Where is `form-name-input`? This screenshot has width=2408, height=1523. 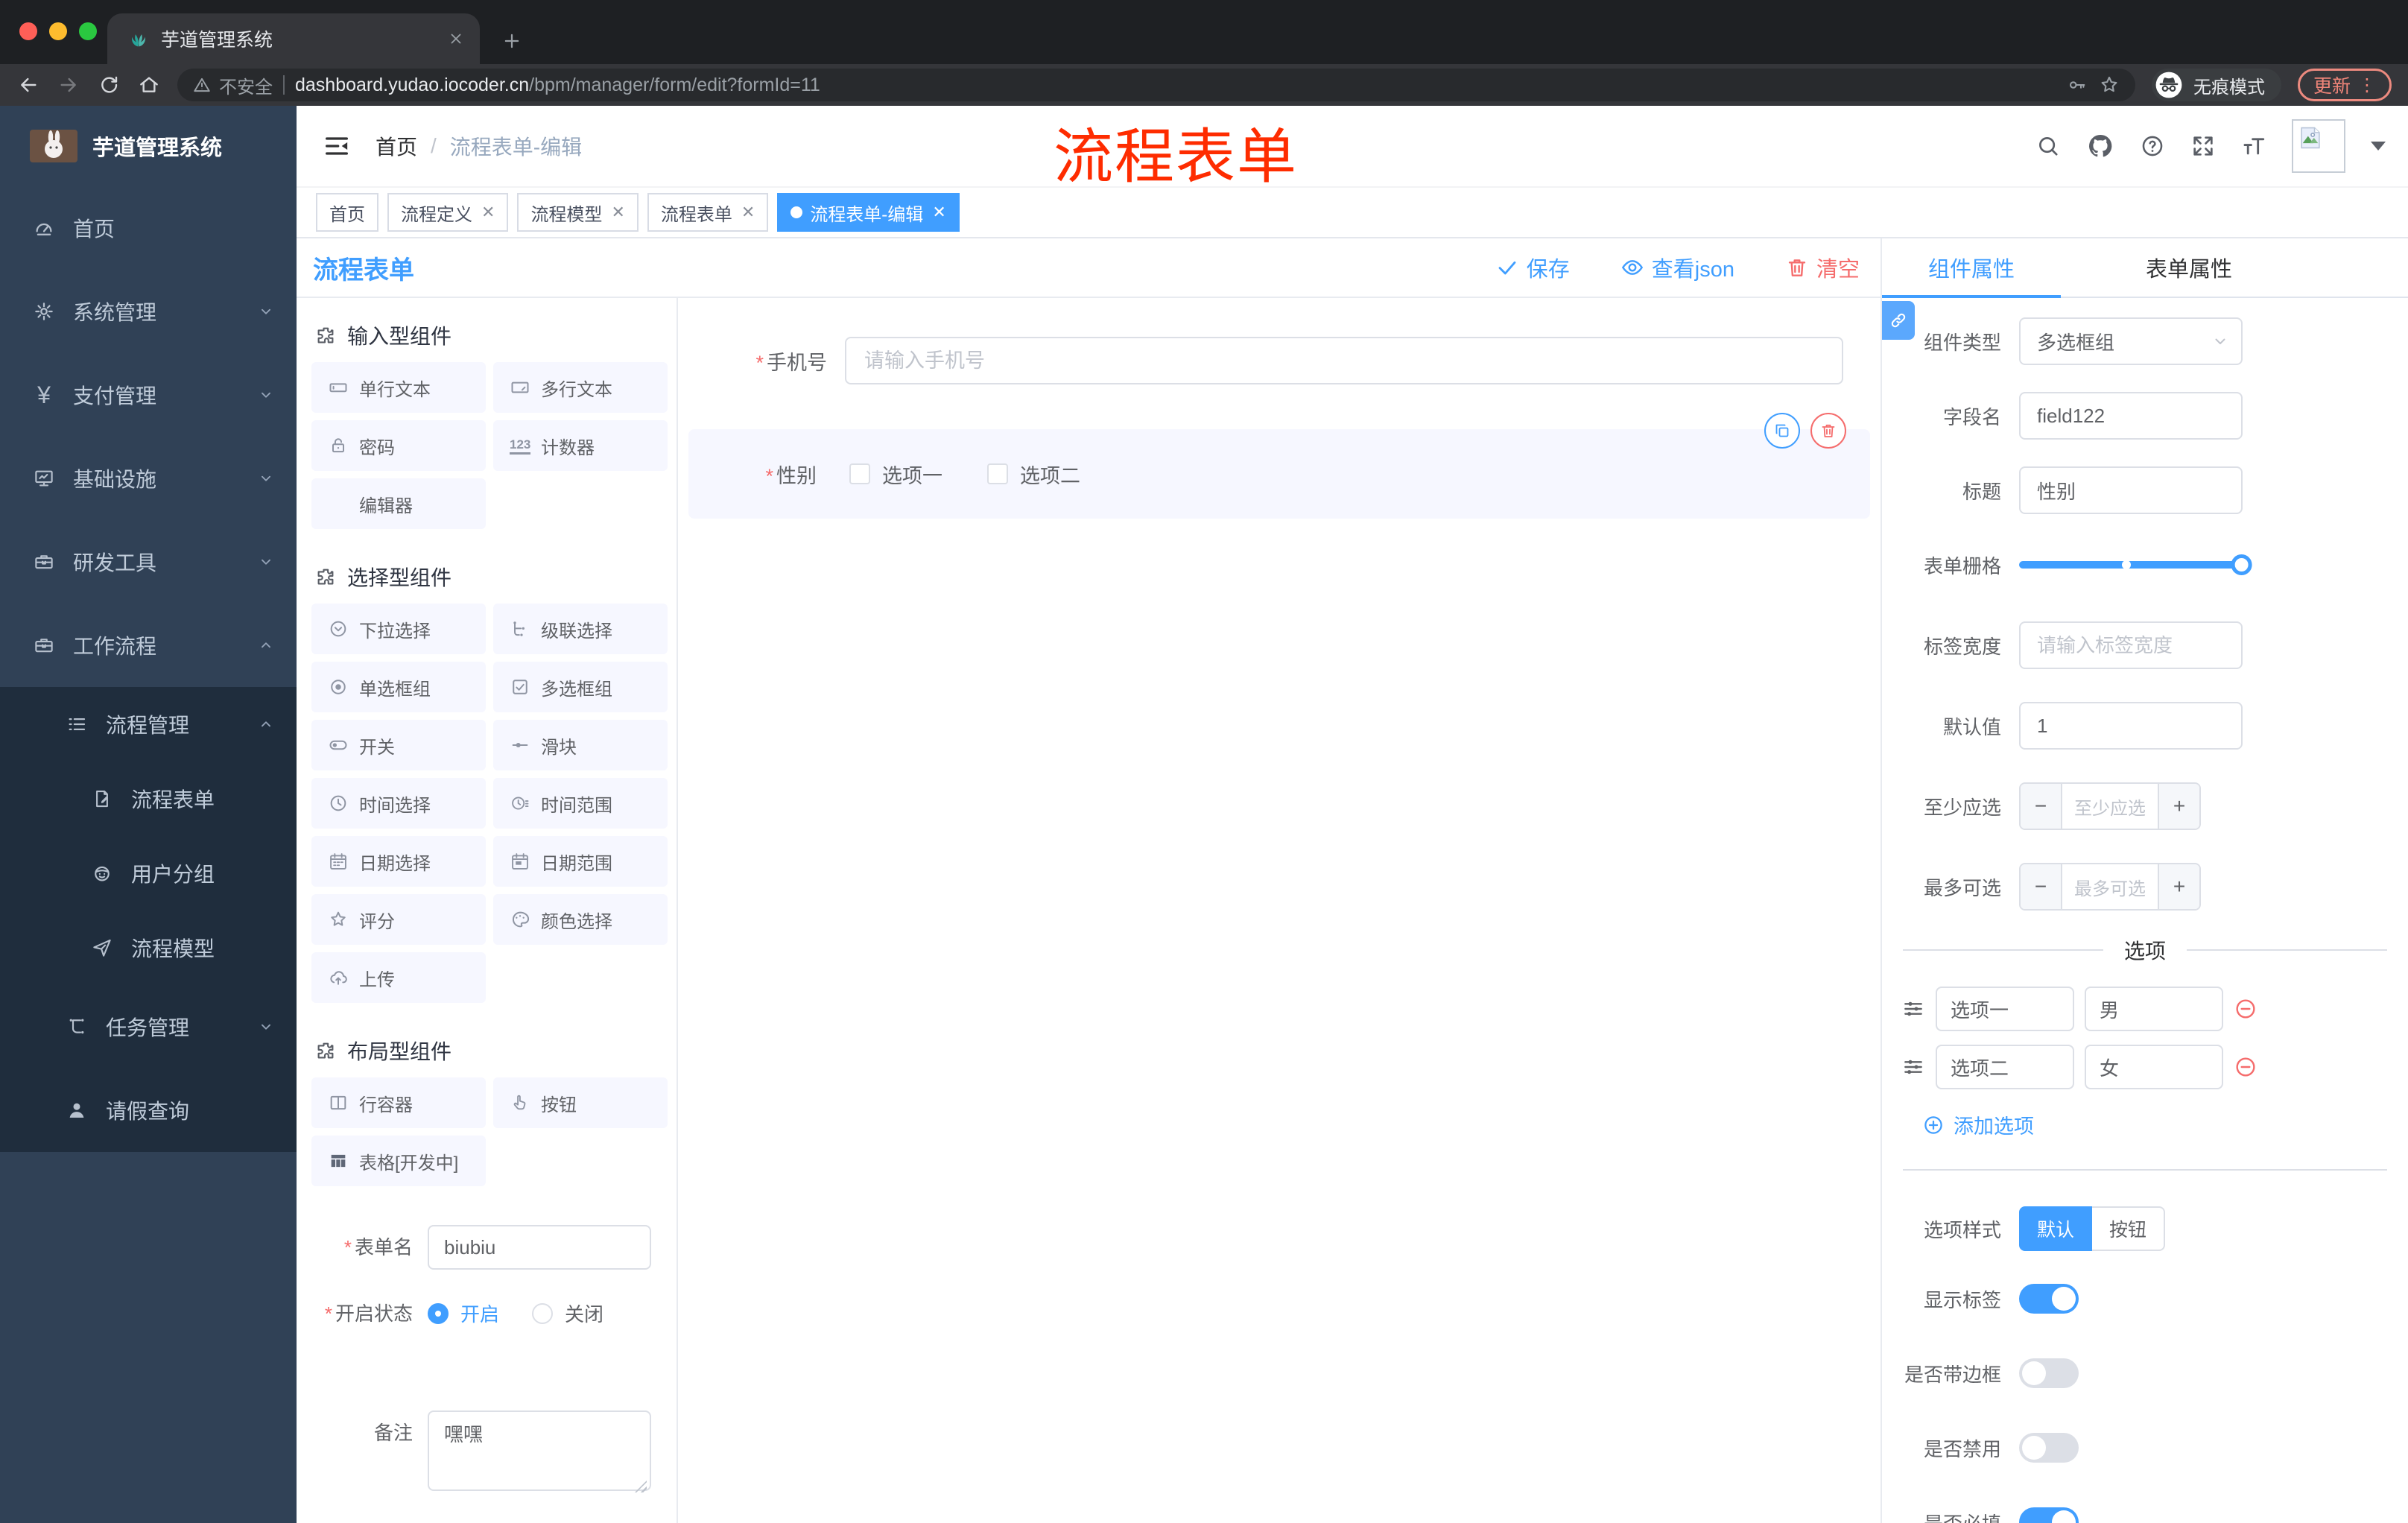
form-name-input is located at coordinates (539, 1247).